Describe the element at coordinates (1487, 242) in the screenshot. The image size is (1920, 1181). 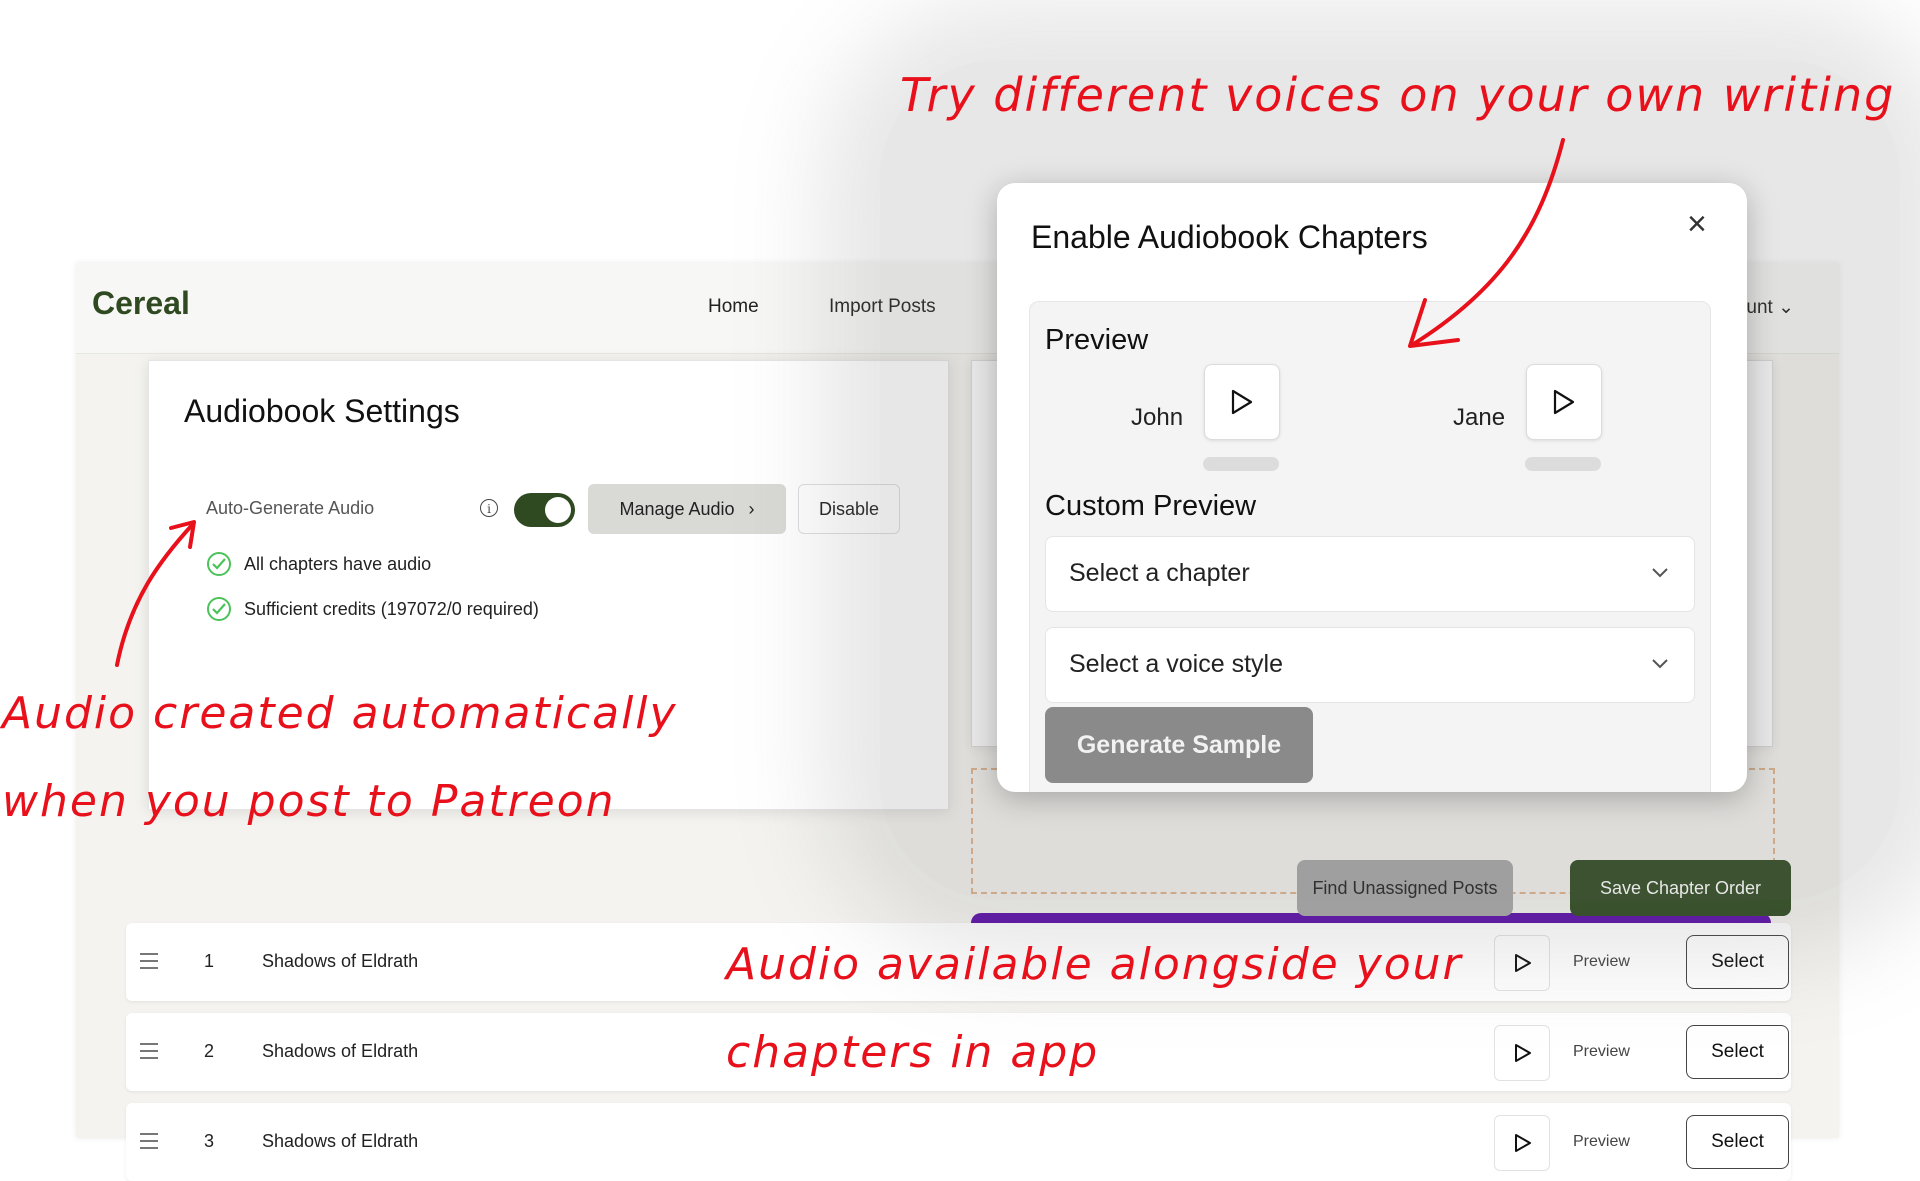
I see `annotation-arrow-top` at that location.